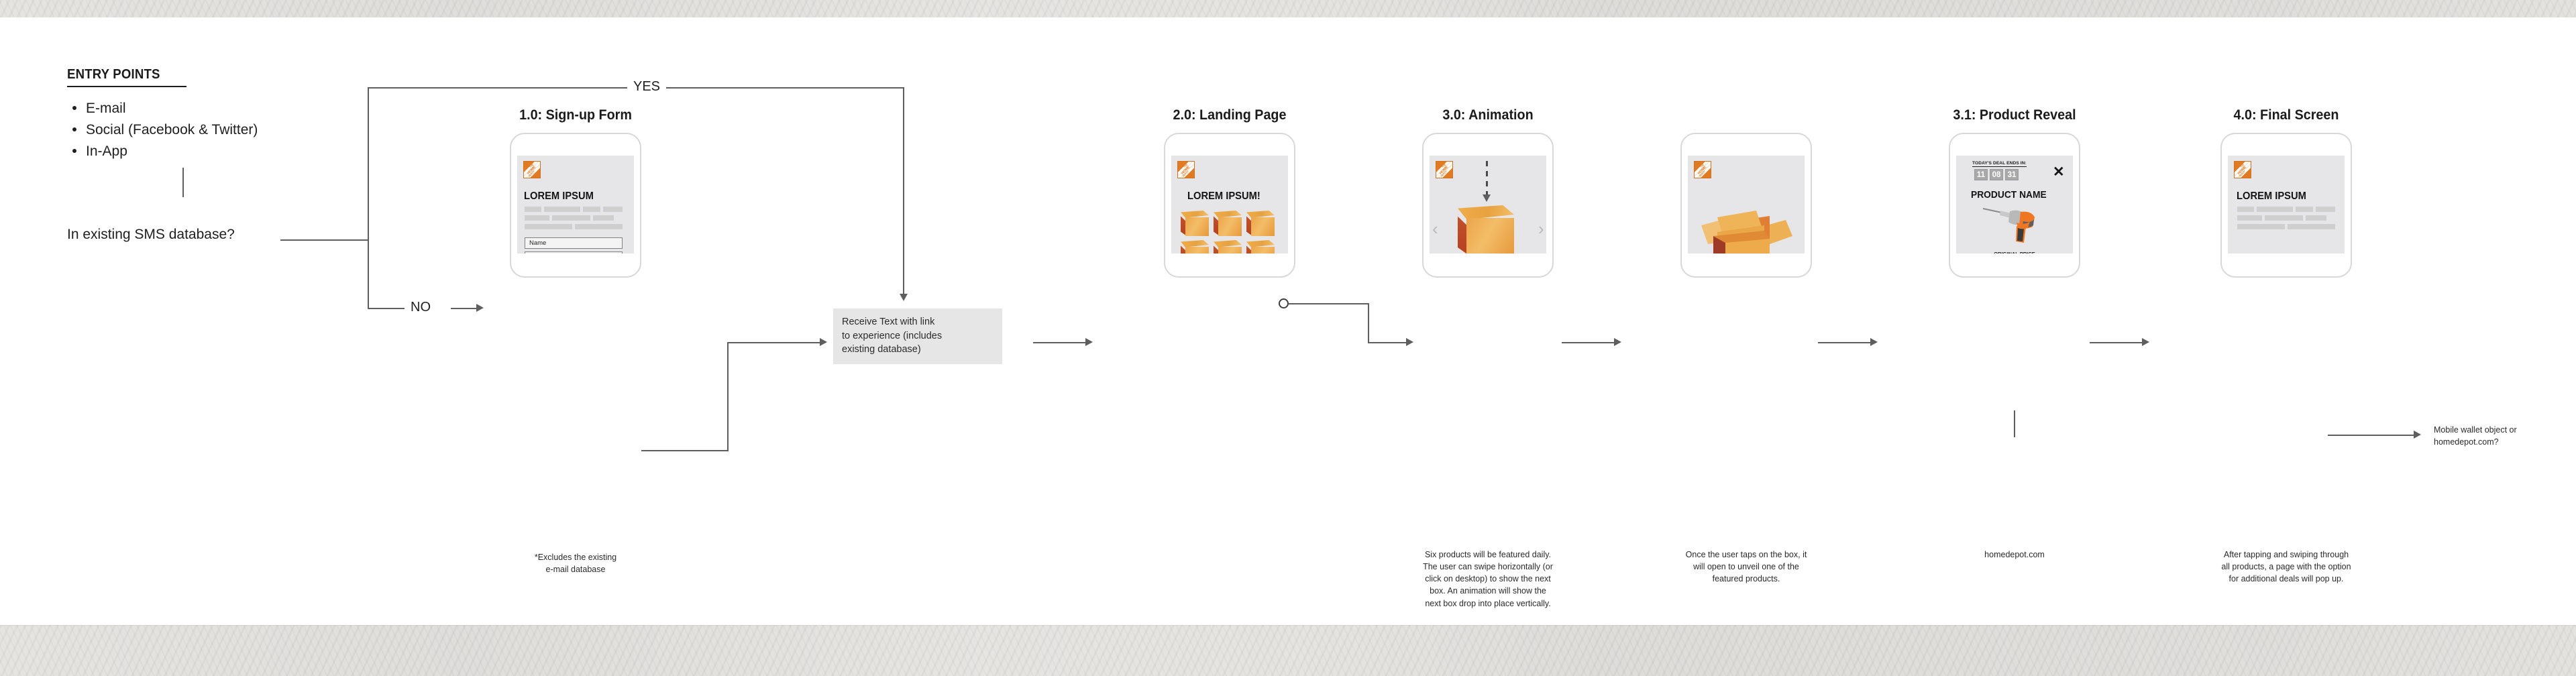  What do you see at coordinates (575, 115) in the screenshot?
I see `screen-title: 1.0: Sign-up Form` at bounding box center [575, 115].